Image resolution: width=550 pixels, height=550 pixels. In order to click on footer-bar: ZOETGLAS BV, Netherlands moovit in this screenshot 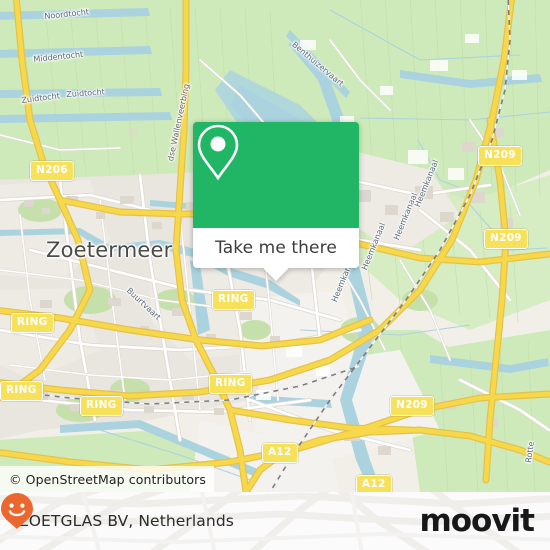, I will do `click(275, 521)`.